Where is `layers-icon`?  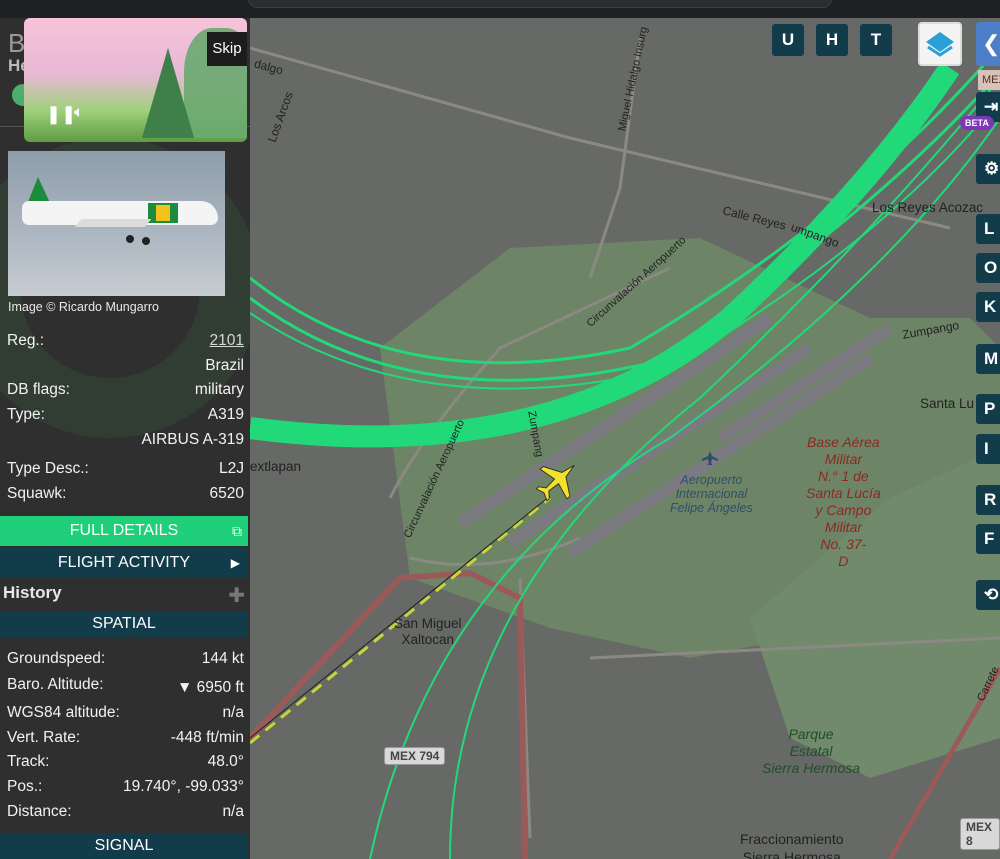
layers-icon is located at coordinates (940, 44).